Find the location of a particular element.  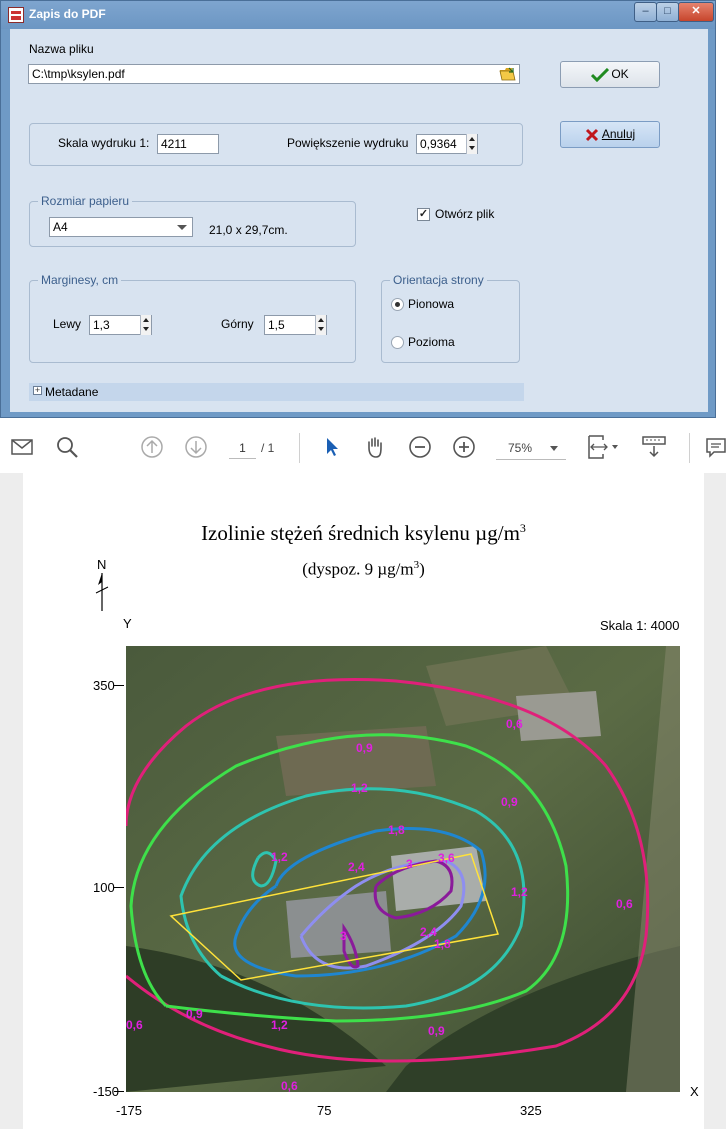

scale-input: 4211 is located at coordinates (188, 144).